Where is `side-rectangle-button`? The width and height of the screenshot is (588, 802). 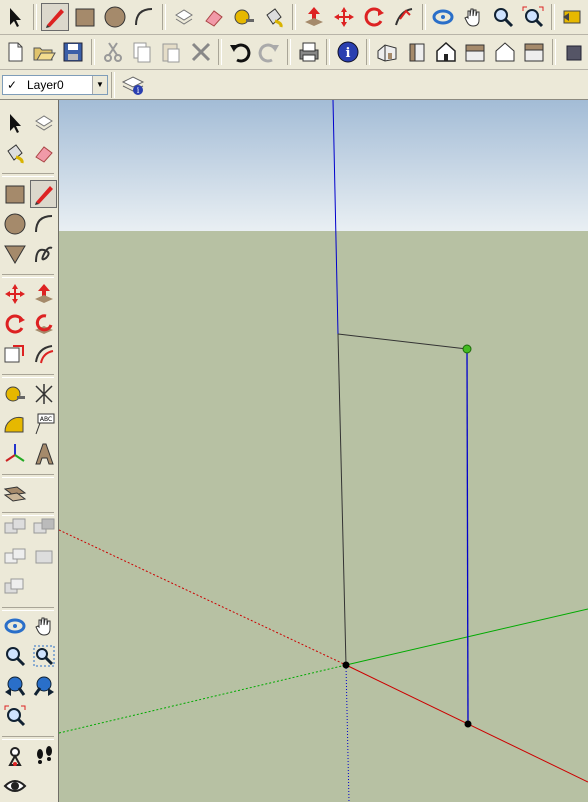 side-rectangle-button is located at coordinates (14, 194).